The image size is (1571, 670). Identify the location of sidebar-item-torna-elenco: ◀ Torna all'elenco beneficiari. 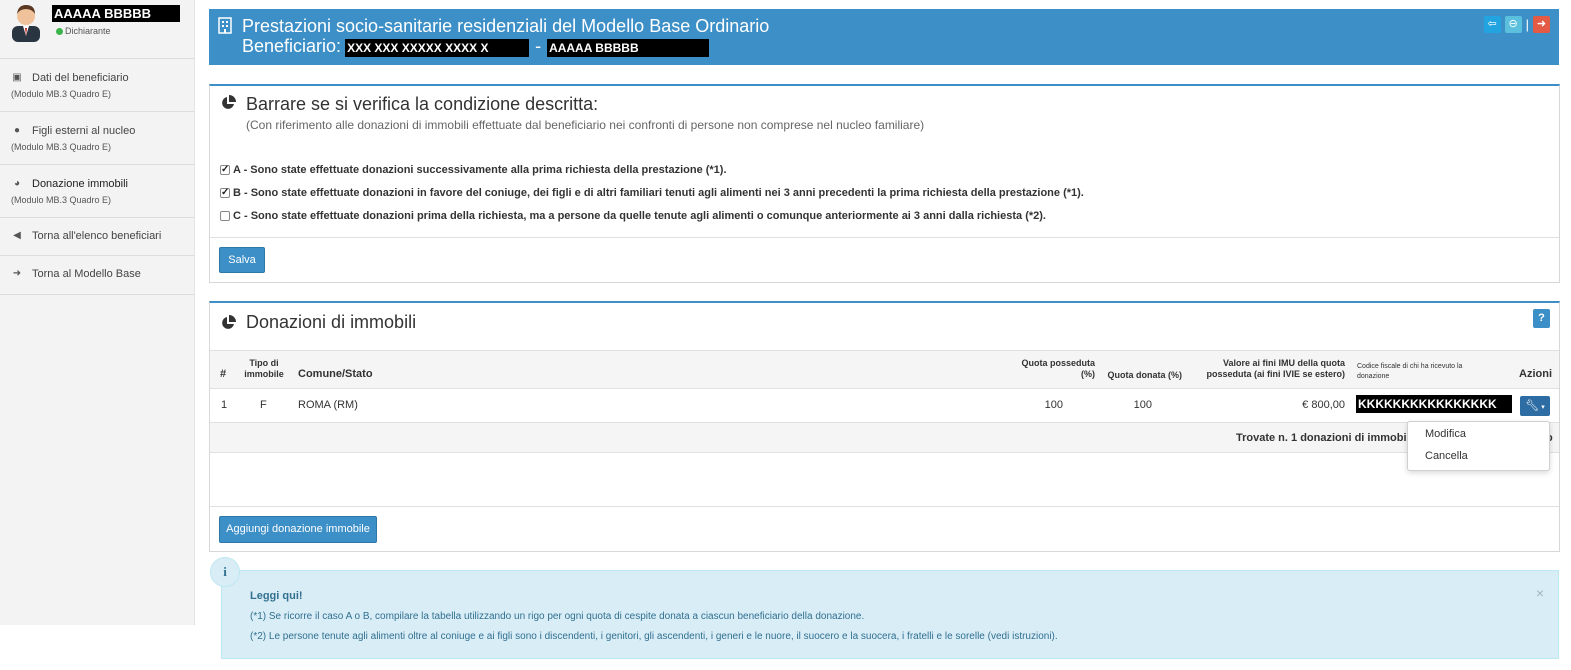
(97, 237).